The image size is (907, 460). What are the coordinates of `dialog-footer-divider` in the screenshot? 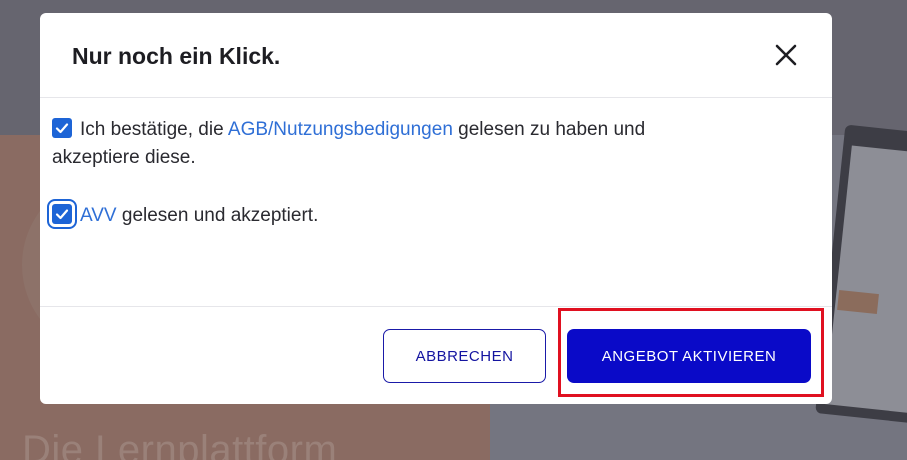 It's located at (436, 306).